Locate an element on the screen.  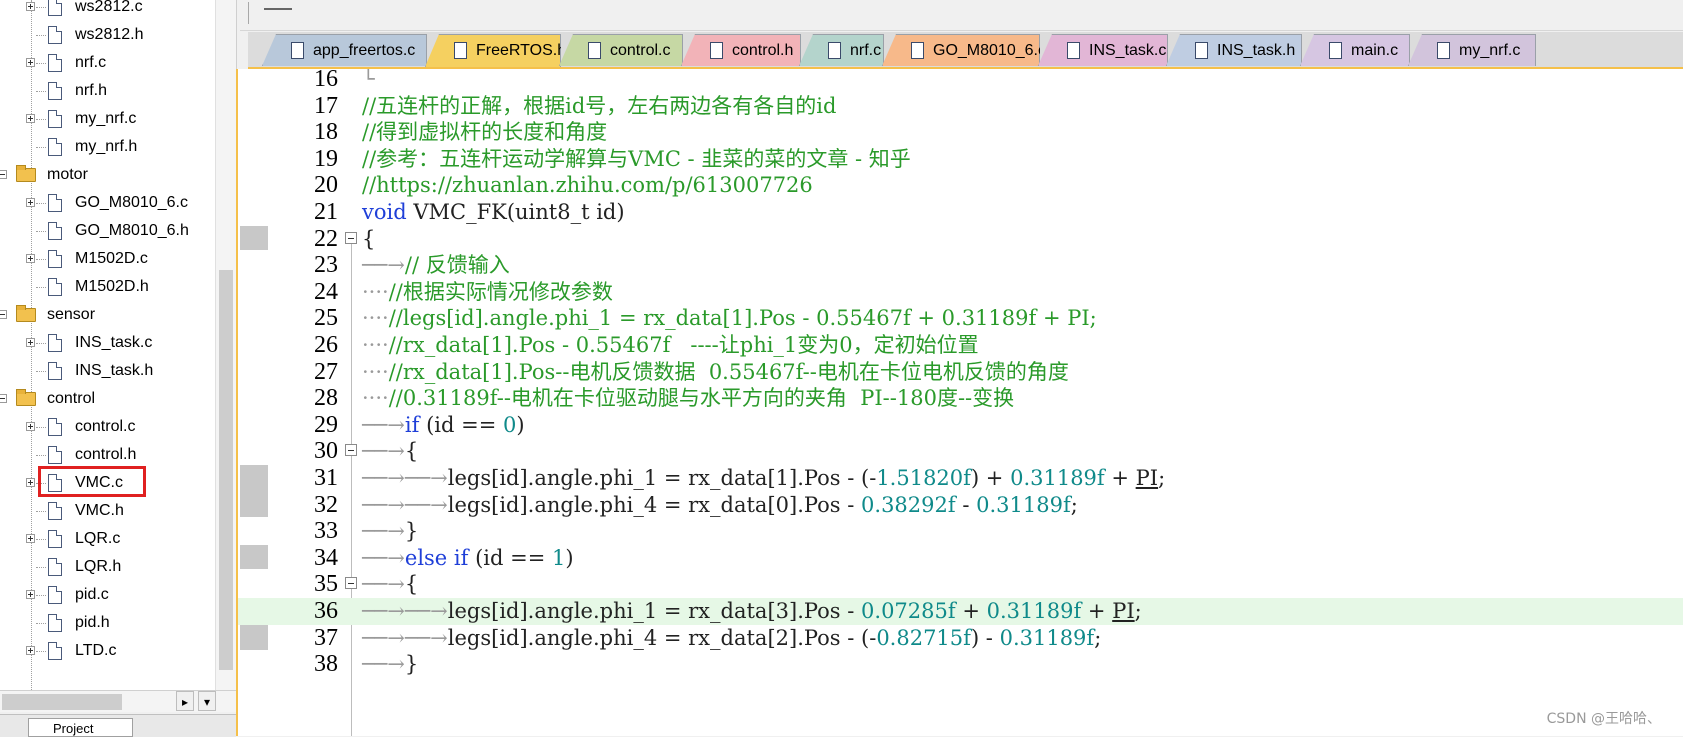
tab-control-c: control.c is located at coordinates (621, 50).